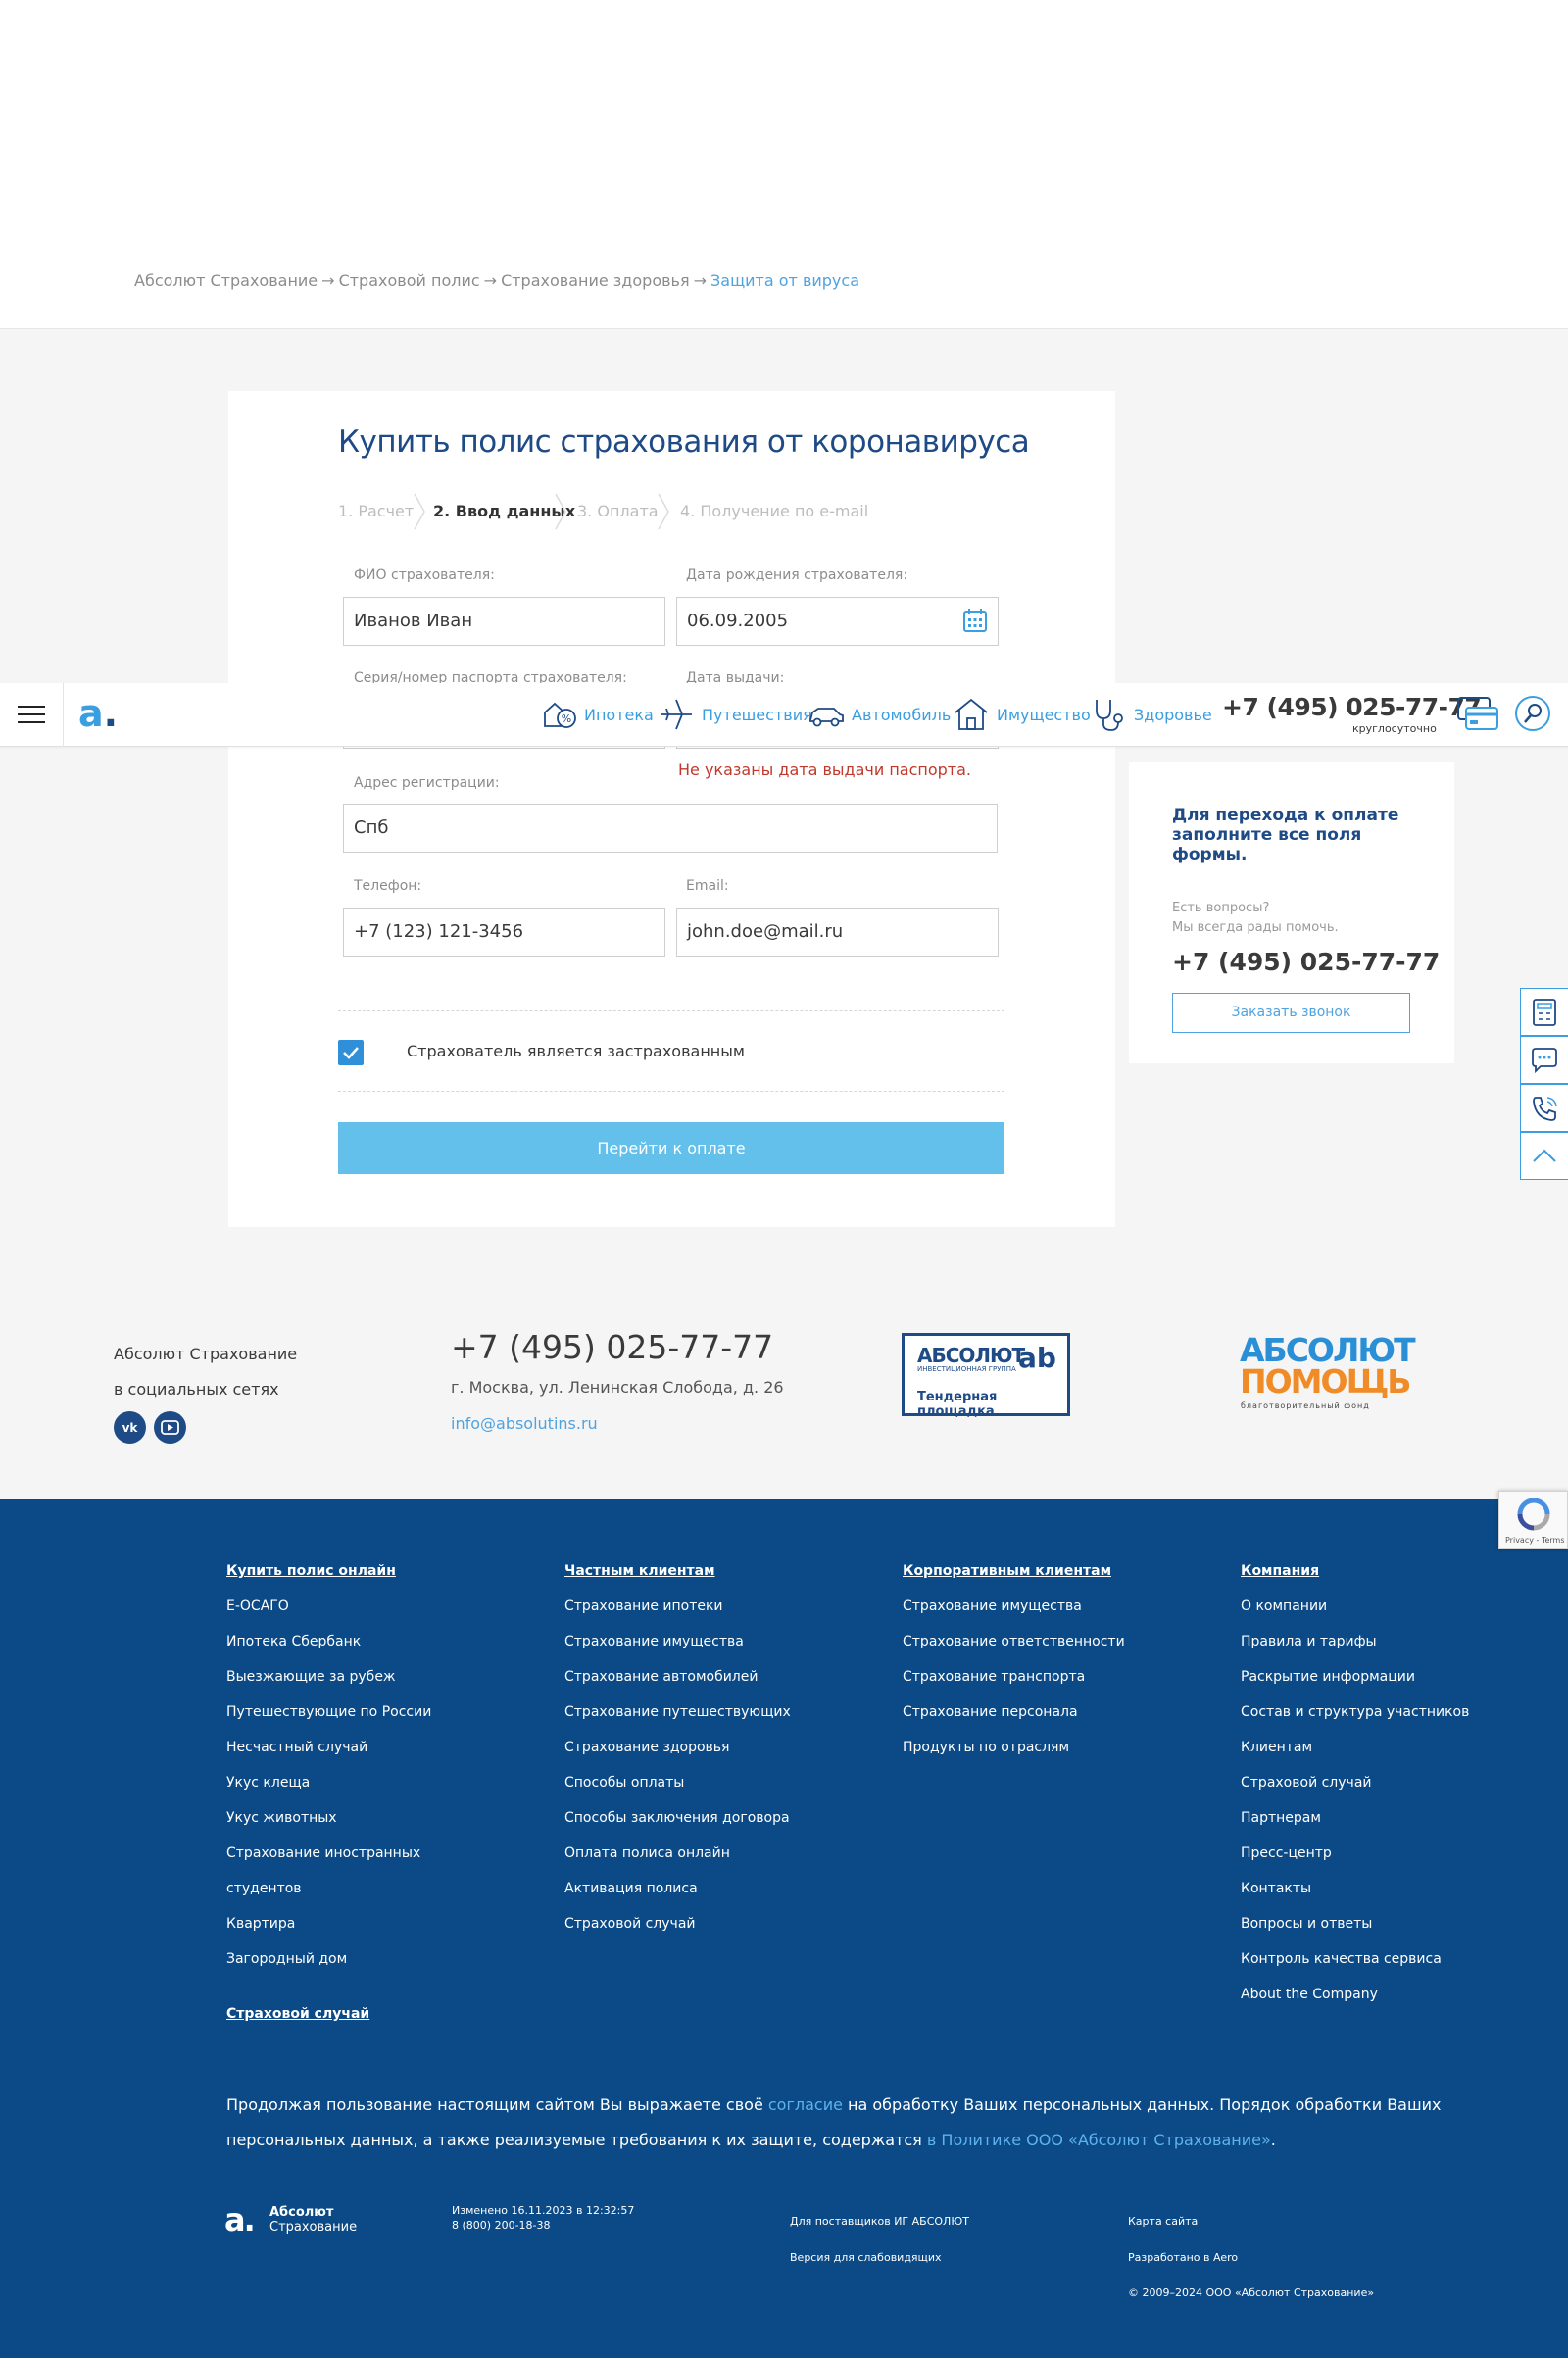 This screenshot has width=1568, height=2358. I want to click on scroll-top-button, so click(1544, 1156).